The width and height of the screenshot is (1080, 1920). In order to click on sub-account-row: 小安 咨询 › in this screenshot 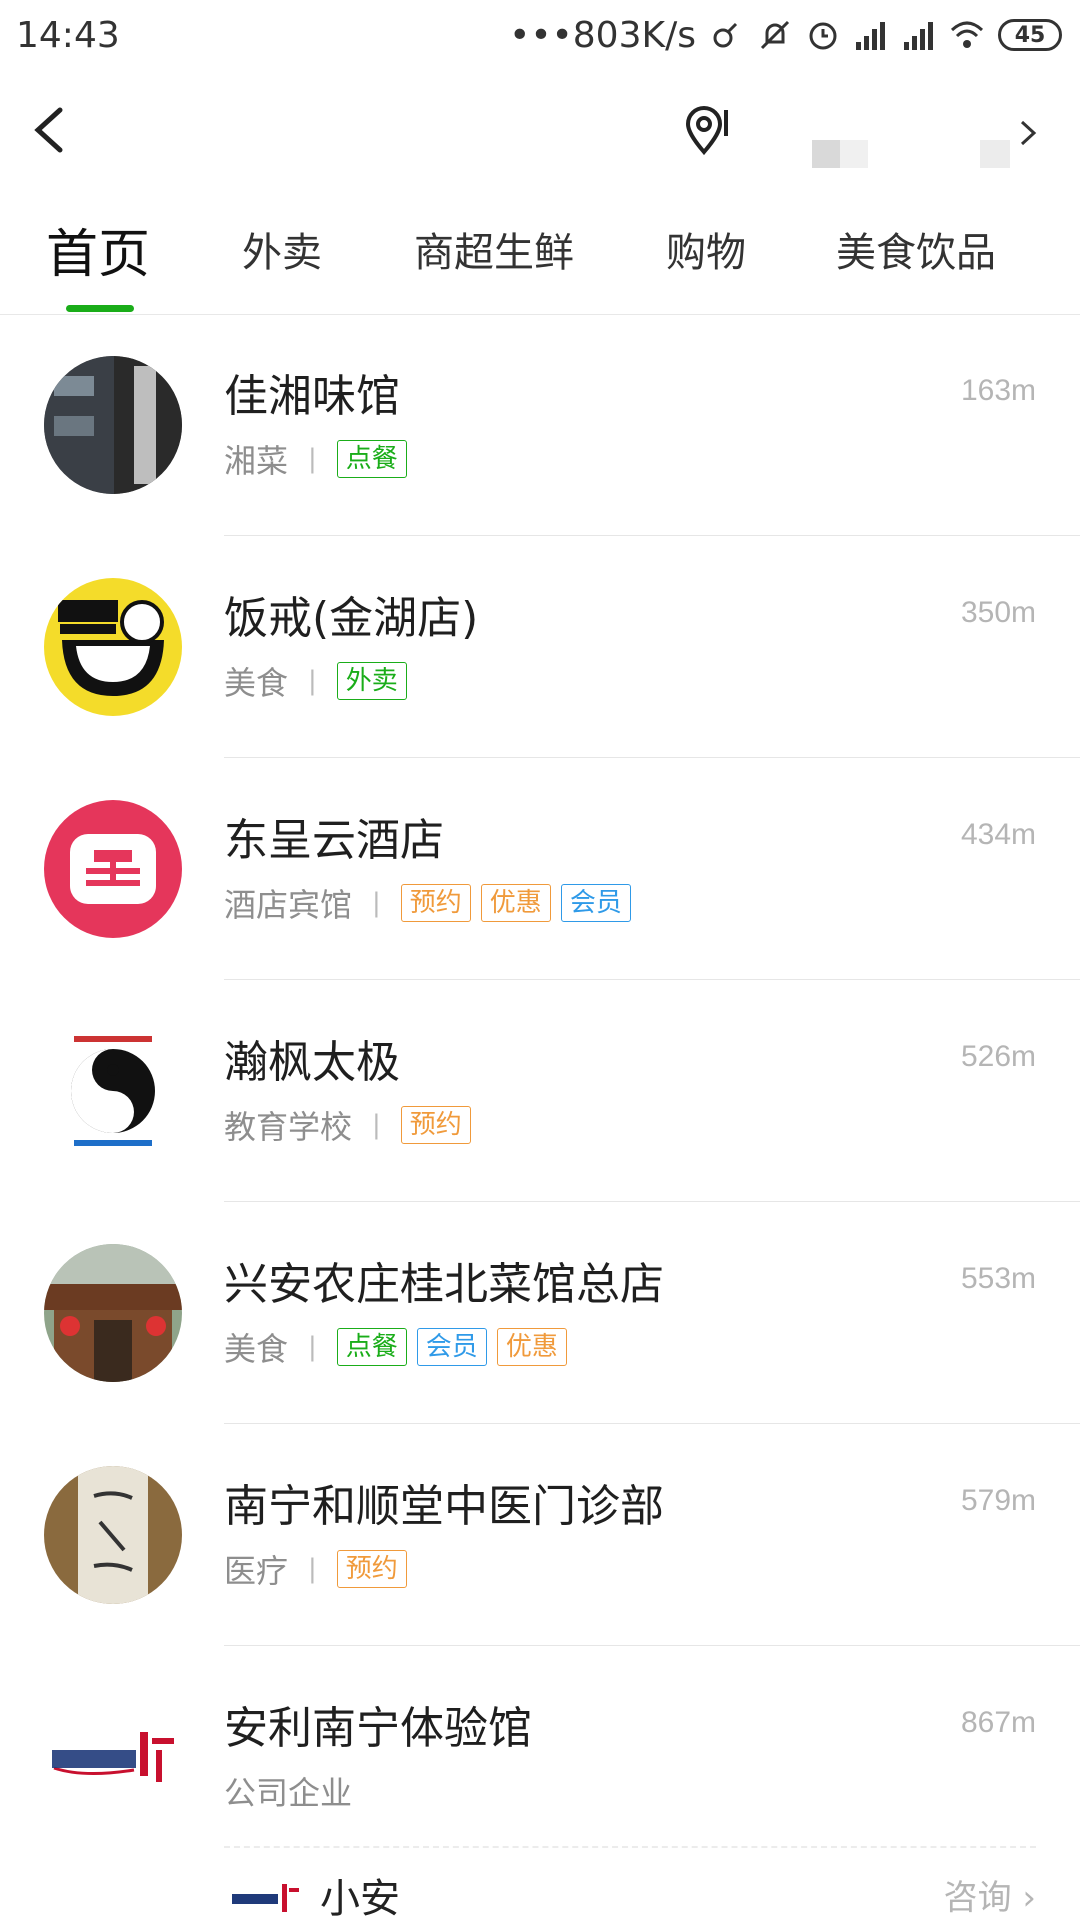, I will do `click(540, 1883)`.